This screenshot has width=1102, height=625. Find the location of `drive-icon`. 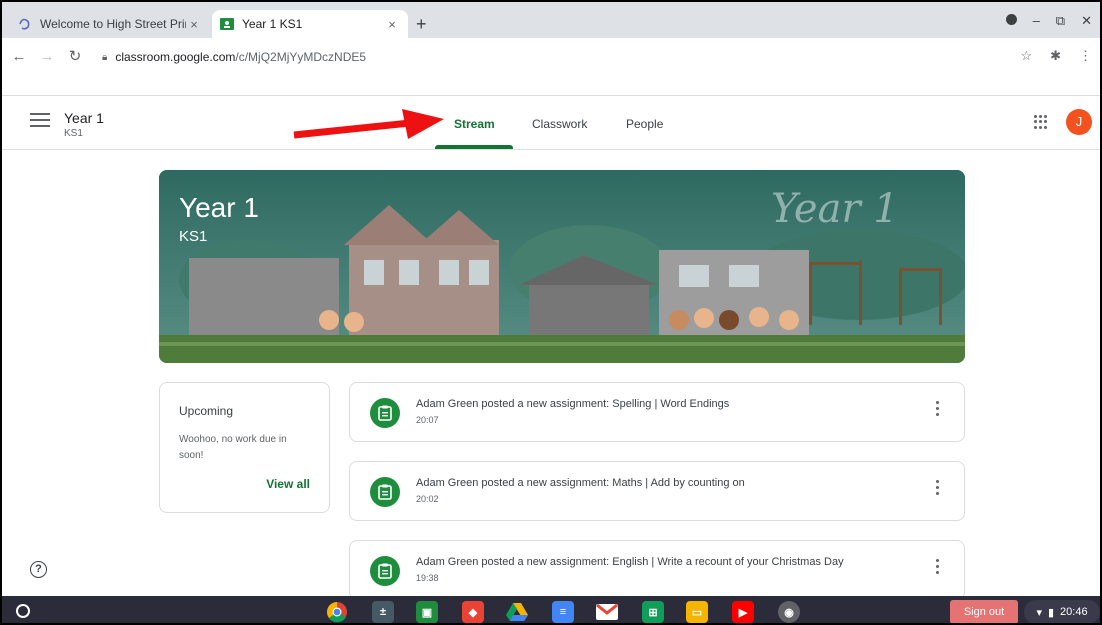

drive-icon is located at coordinates (517, 612).